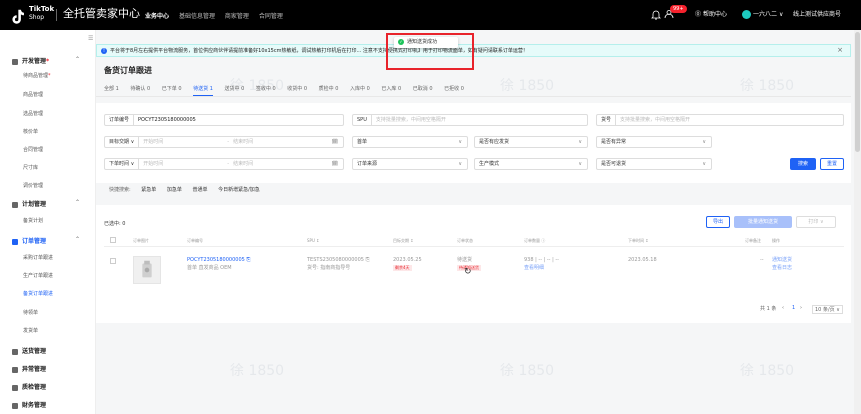 The width and height of the screenshot is (861, 414). Describe the element at coordinates (128, 70) in the screenshot. I see `page-title: 备货订单跟进` at that location.